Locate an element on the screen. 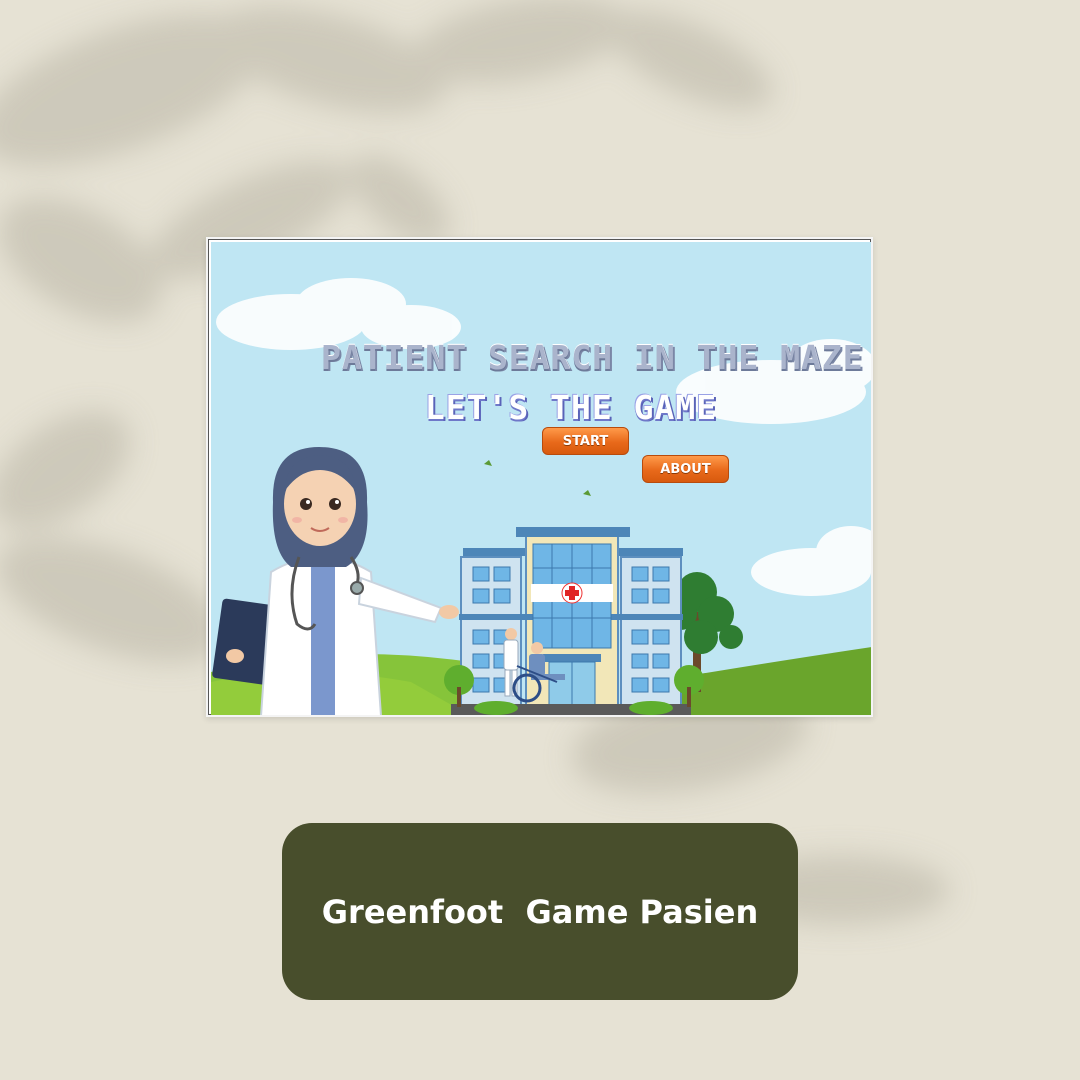 The width and height of the screenshot is (1080, 1080). game-subtitle: LET'S THE GAME is located at coordinates (571, 407).